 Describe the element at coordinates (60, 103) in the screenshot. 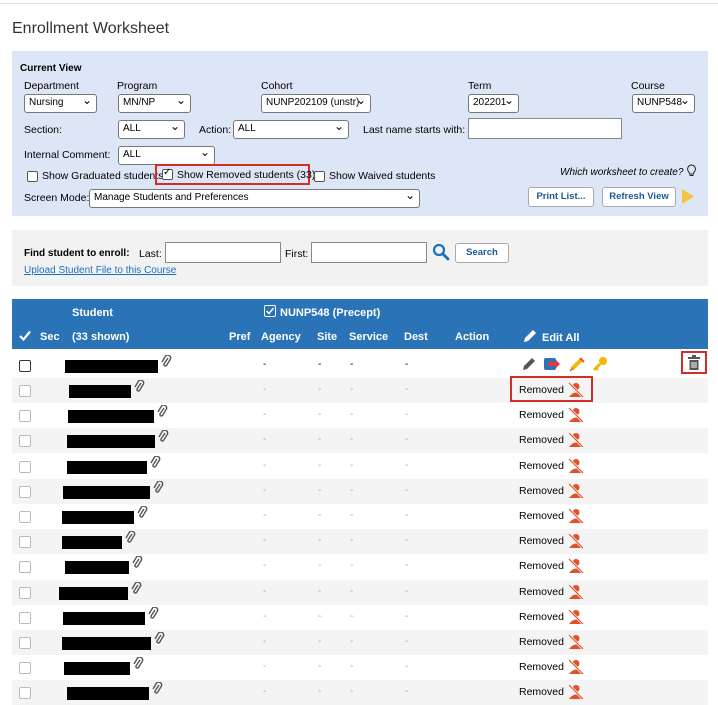

I see `department-select: Nursing` at that location.